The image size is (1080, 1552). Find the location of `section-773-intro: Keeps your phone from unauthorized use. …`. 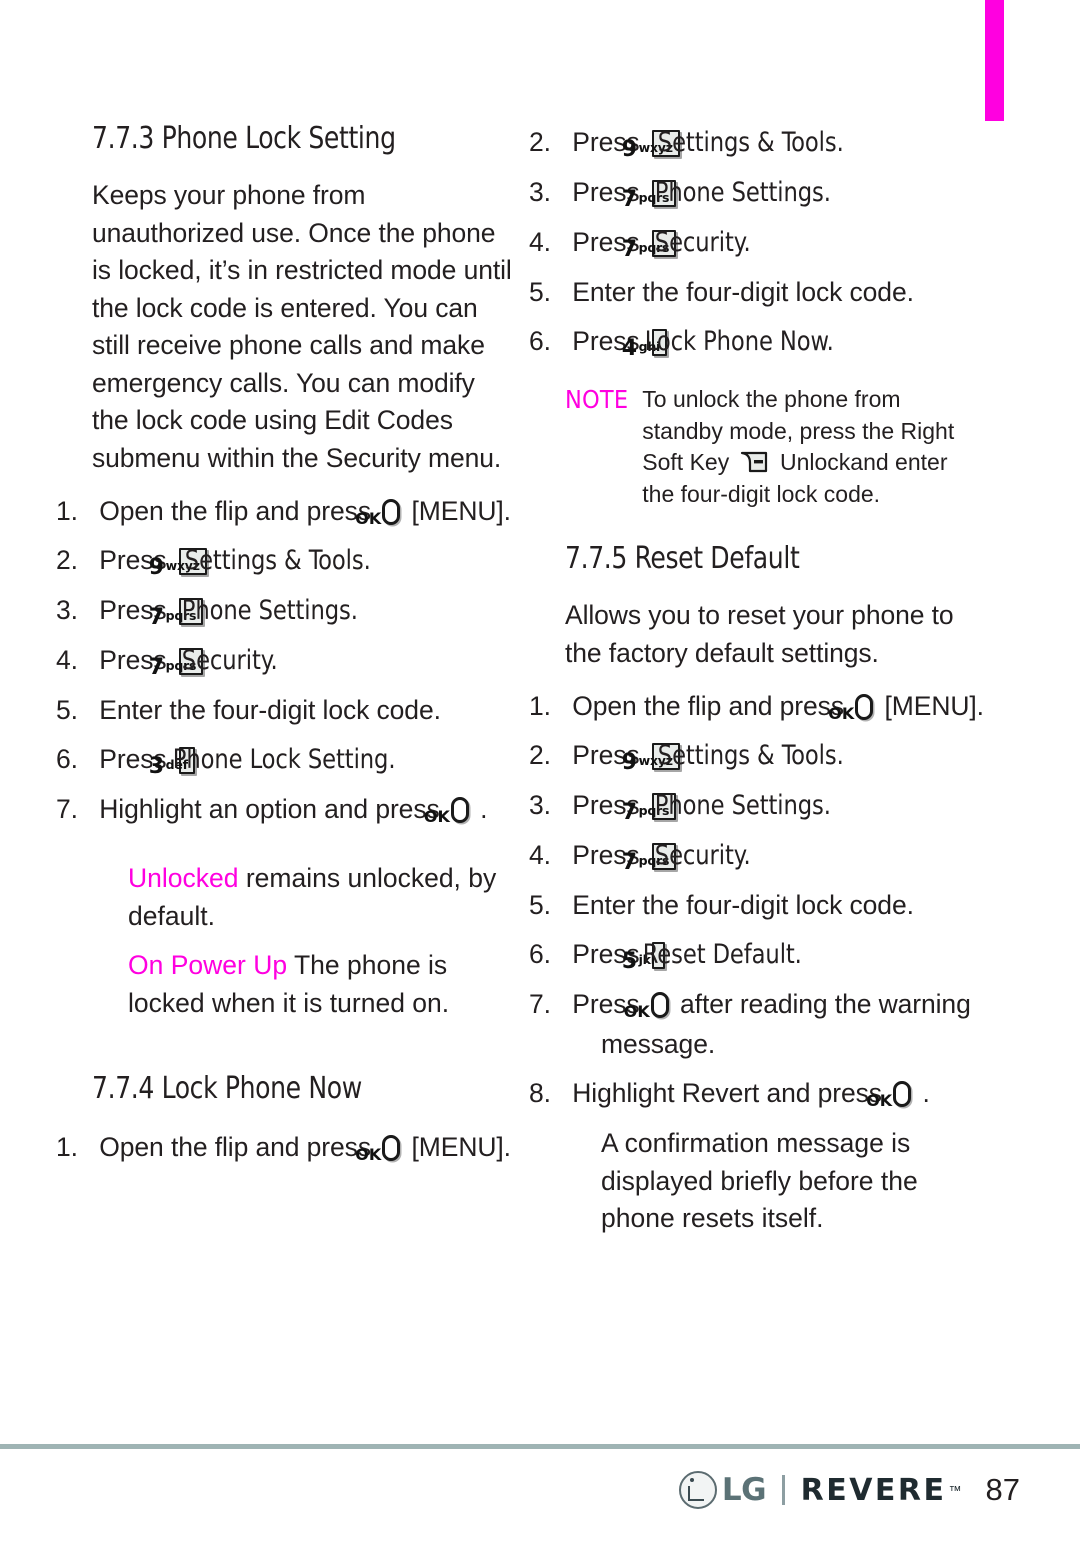

section-773-intro: Keeps your phone from unauthorized use. … is located at coordinates (302, 326).